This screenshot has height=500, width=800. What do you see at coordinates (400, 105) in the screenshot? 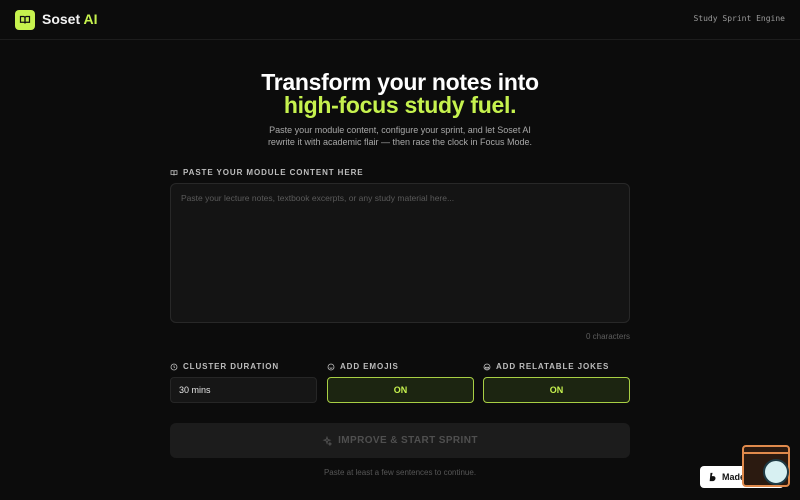
I see `hero-title-line2: high-focus study fuel.` at bounding box center [400, 105].